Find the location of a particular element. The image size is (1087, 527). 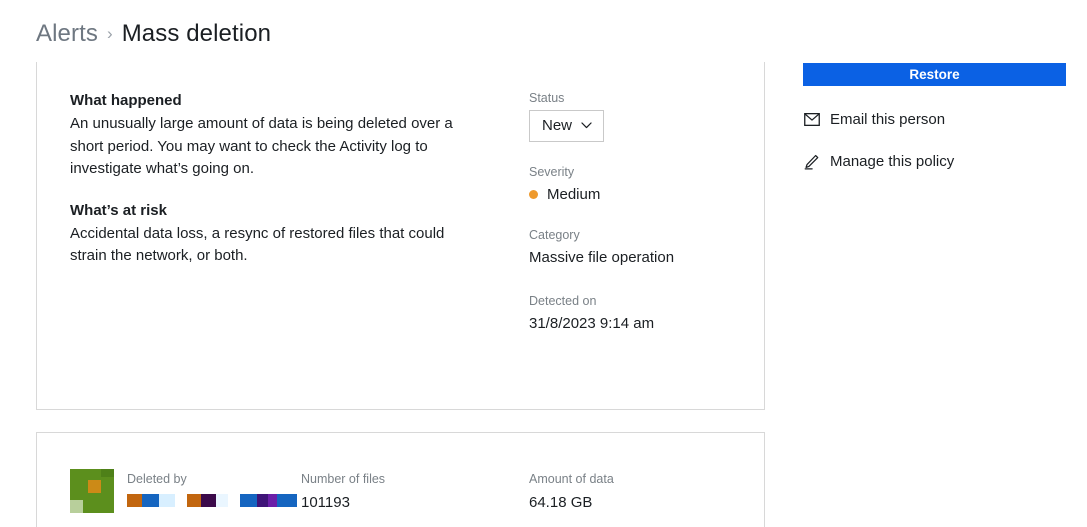

manage-this-policy-link: Manage this policy is located at coordinates (934, 161).